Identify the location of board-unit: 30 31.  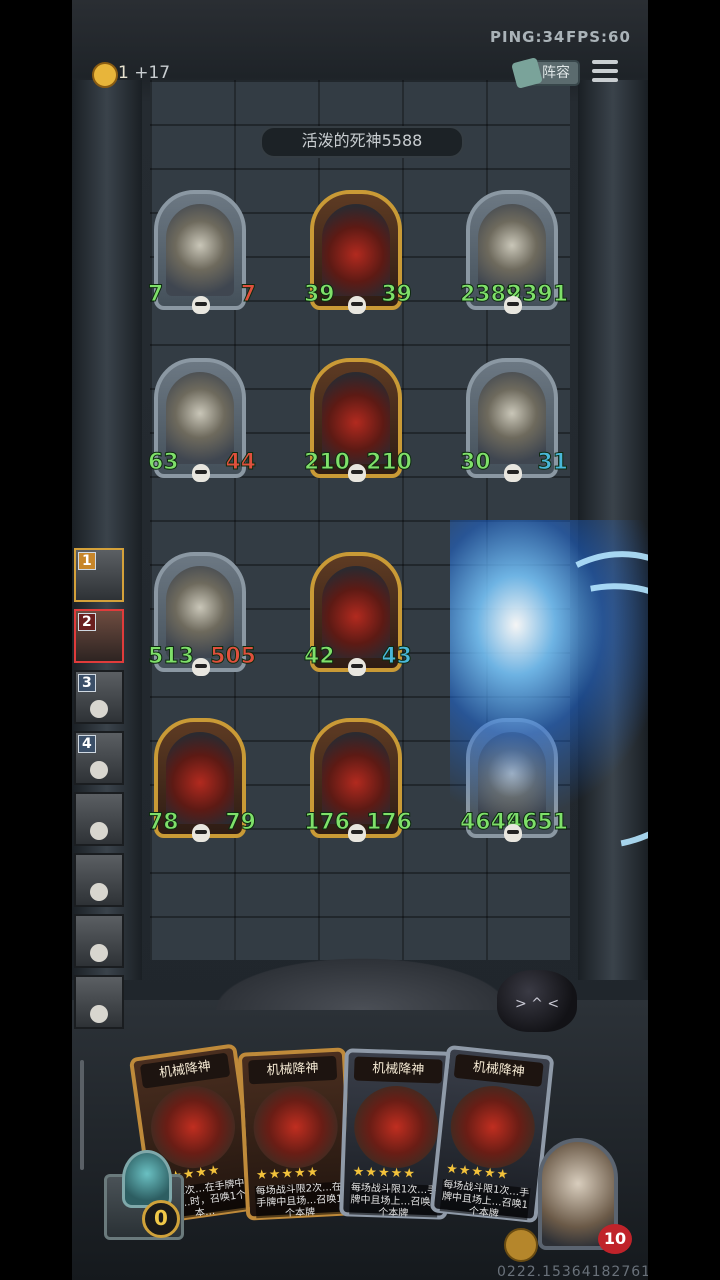
(514, 420).